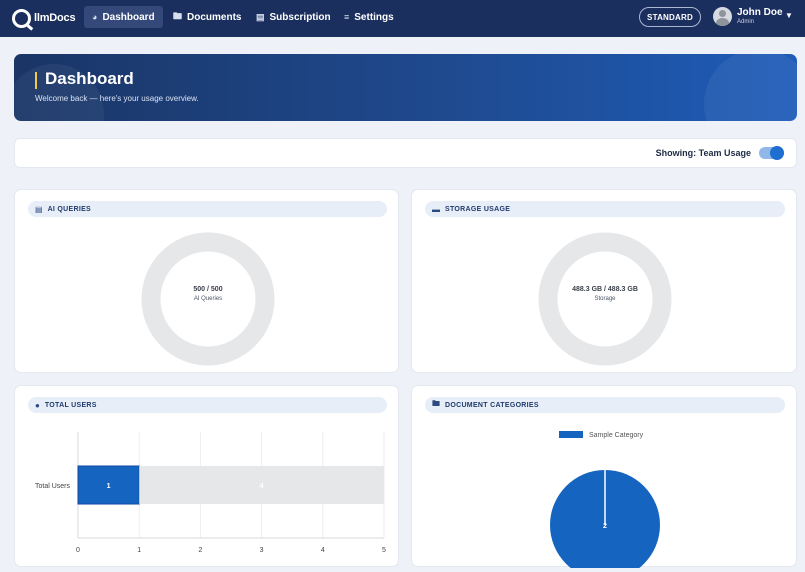 The image size is (805, 572). What do you see at coordinates (760, 12) in the screenshot?
I see `user-name: John Doe` at bounding box center [760, 12].